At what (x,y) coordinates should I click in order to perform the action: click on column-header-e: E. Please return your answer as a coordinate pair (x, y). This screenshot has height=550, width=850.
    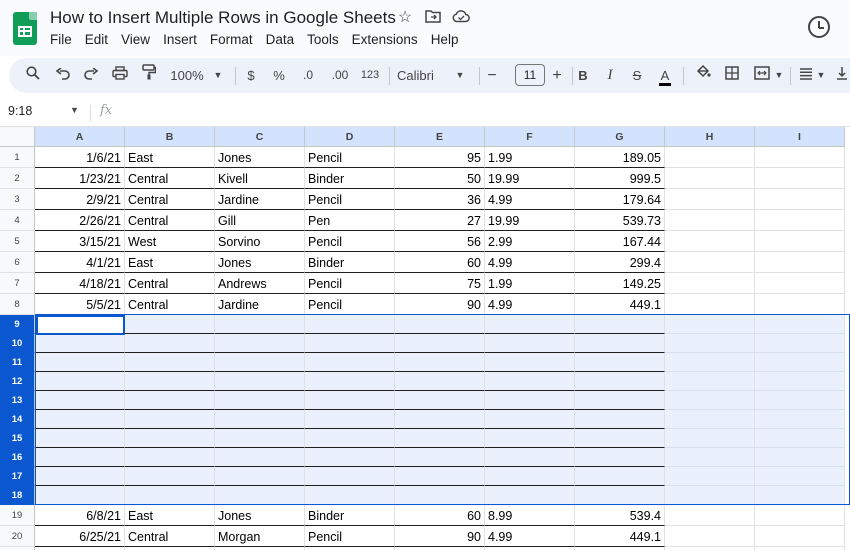
    Looking at the image, I should click on (440, 137).